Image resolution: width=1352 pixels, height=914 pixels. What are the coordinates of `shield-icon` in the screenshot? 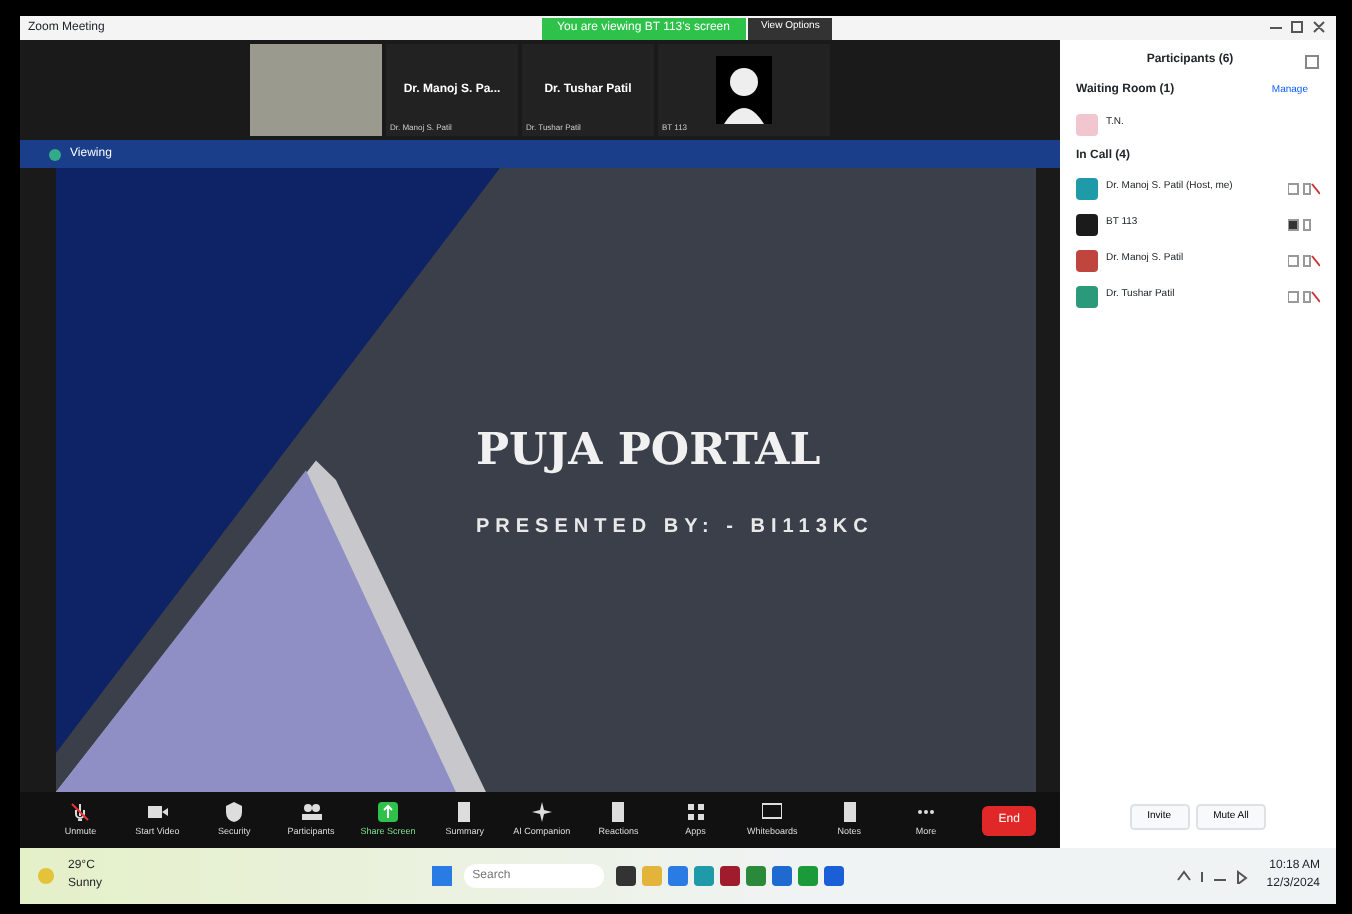 It's located at (234, 811).